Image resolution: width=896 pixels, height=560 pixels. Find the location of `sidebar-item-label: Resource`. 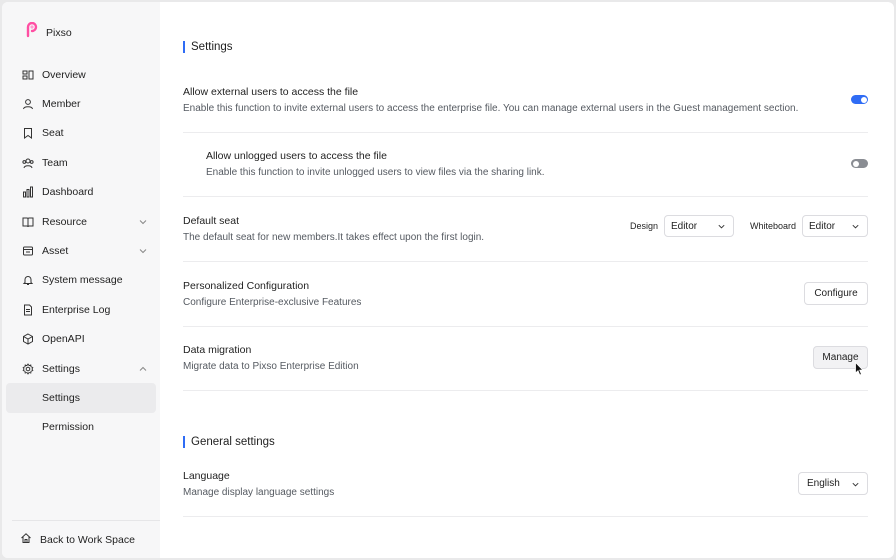

sidebar-item-label: Resource is located at coordinates (64, 221).